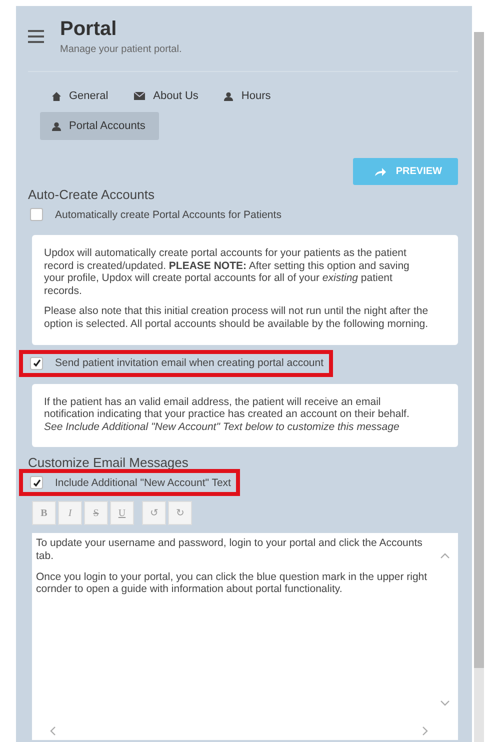 The width and height of the screenshot is (490, 742). I want to click on tab: Hours, so click(248, 96).